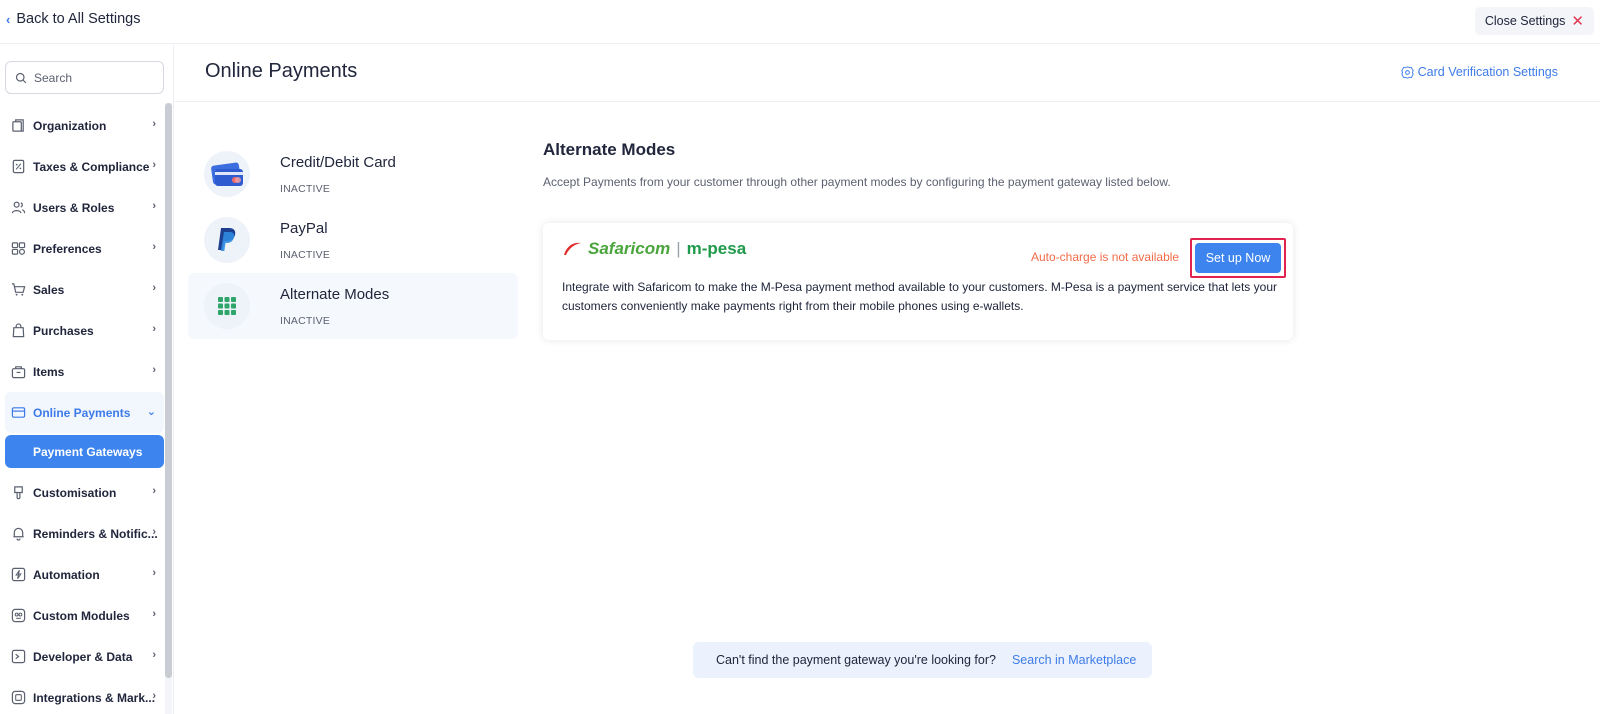  What do you see at coordinates (63, 330) in the screenshot?
I see `sidebar-item-label: Purchases` at bounding box center [63, 330].